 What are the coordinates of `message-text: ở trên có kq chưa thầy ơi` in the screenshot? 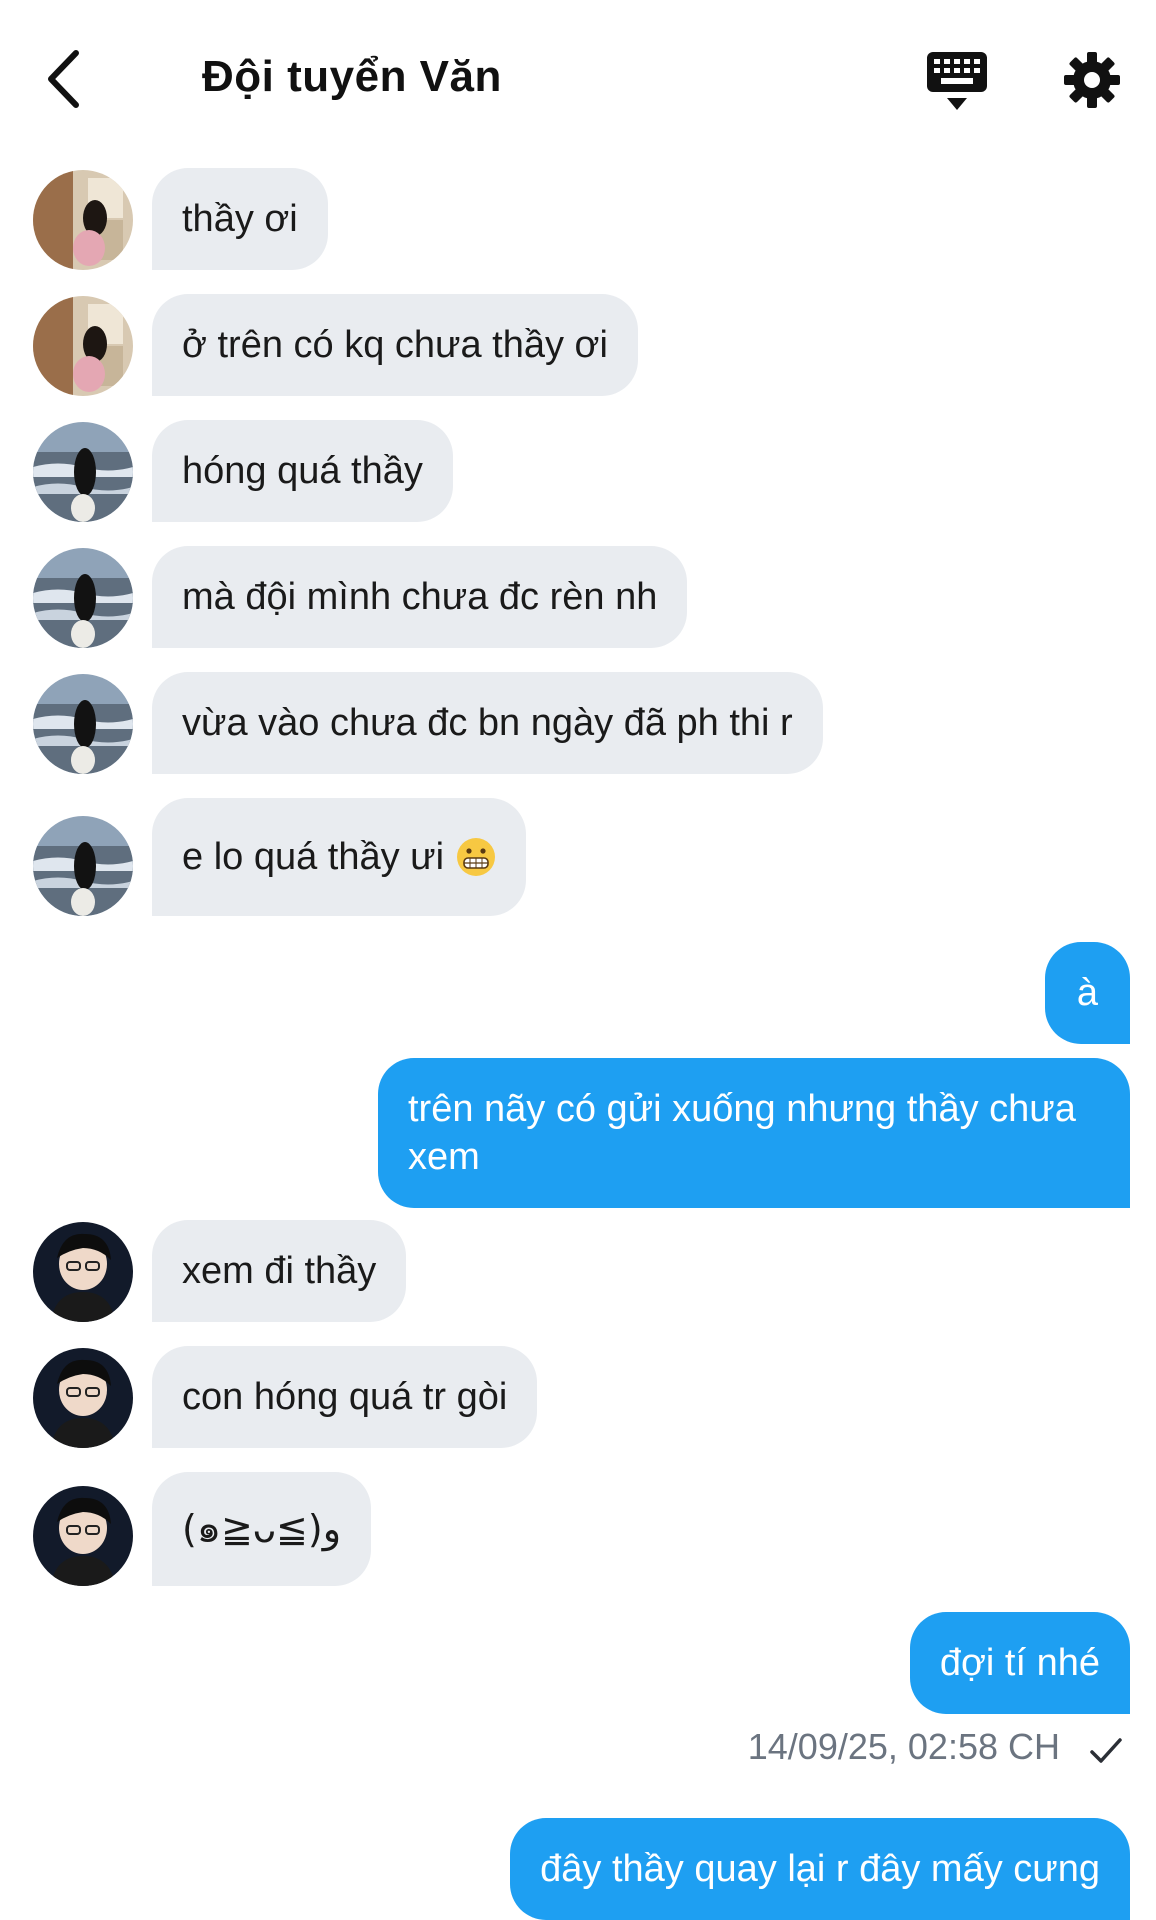 It's located at (395, 345).